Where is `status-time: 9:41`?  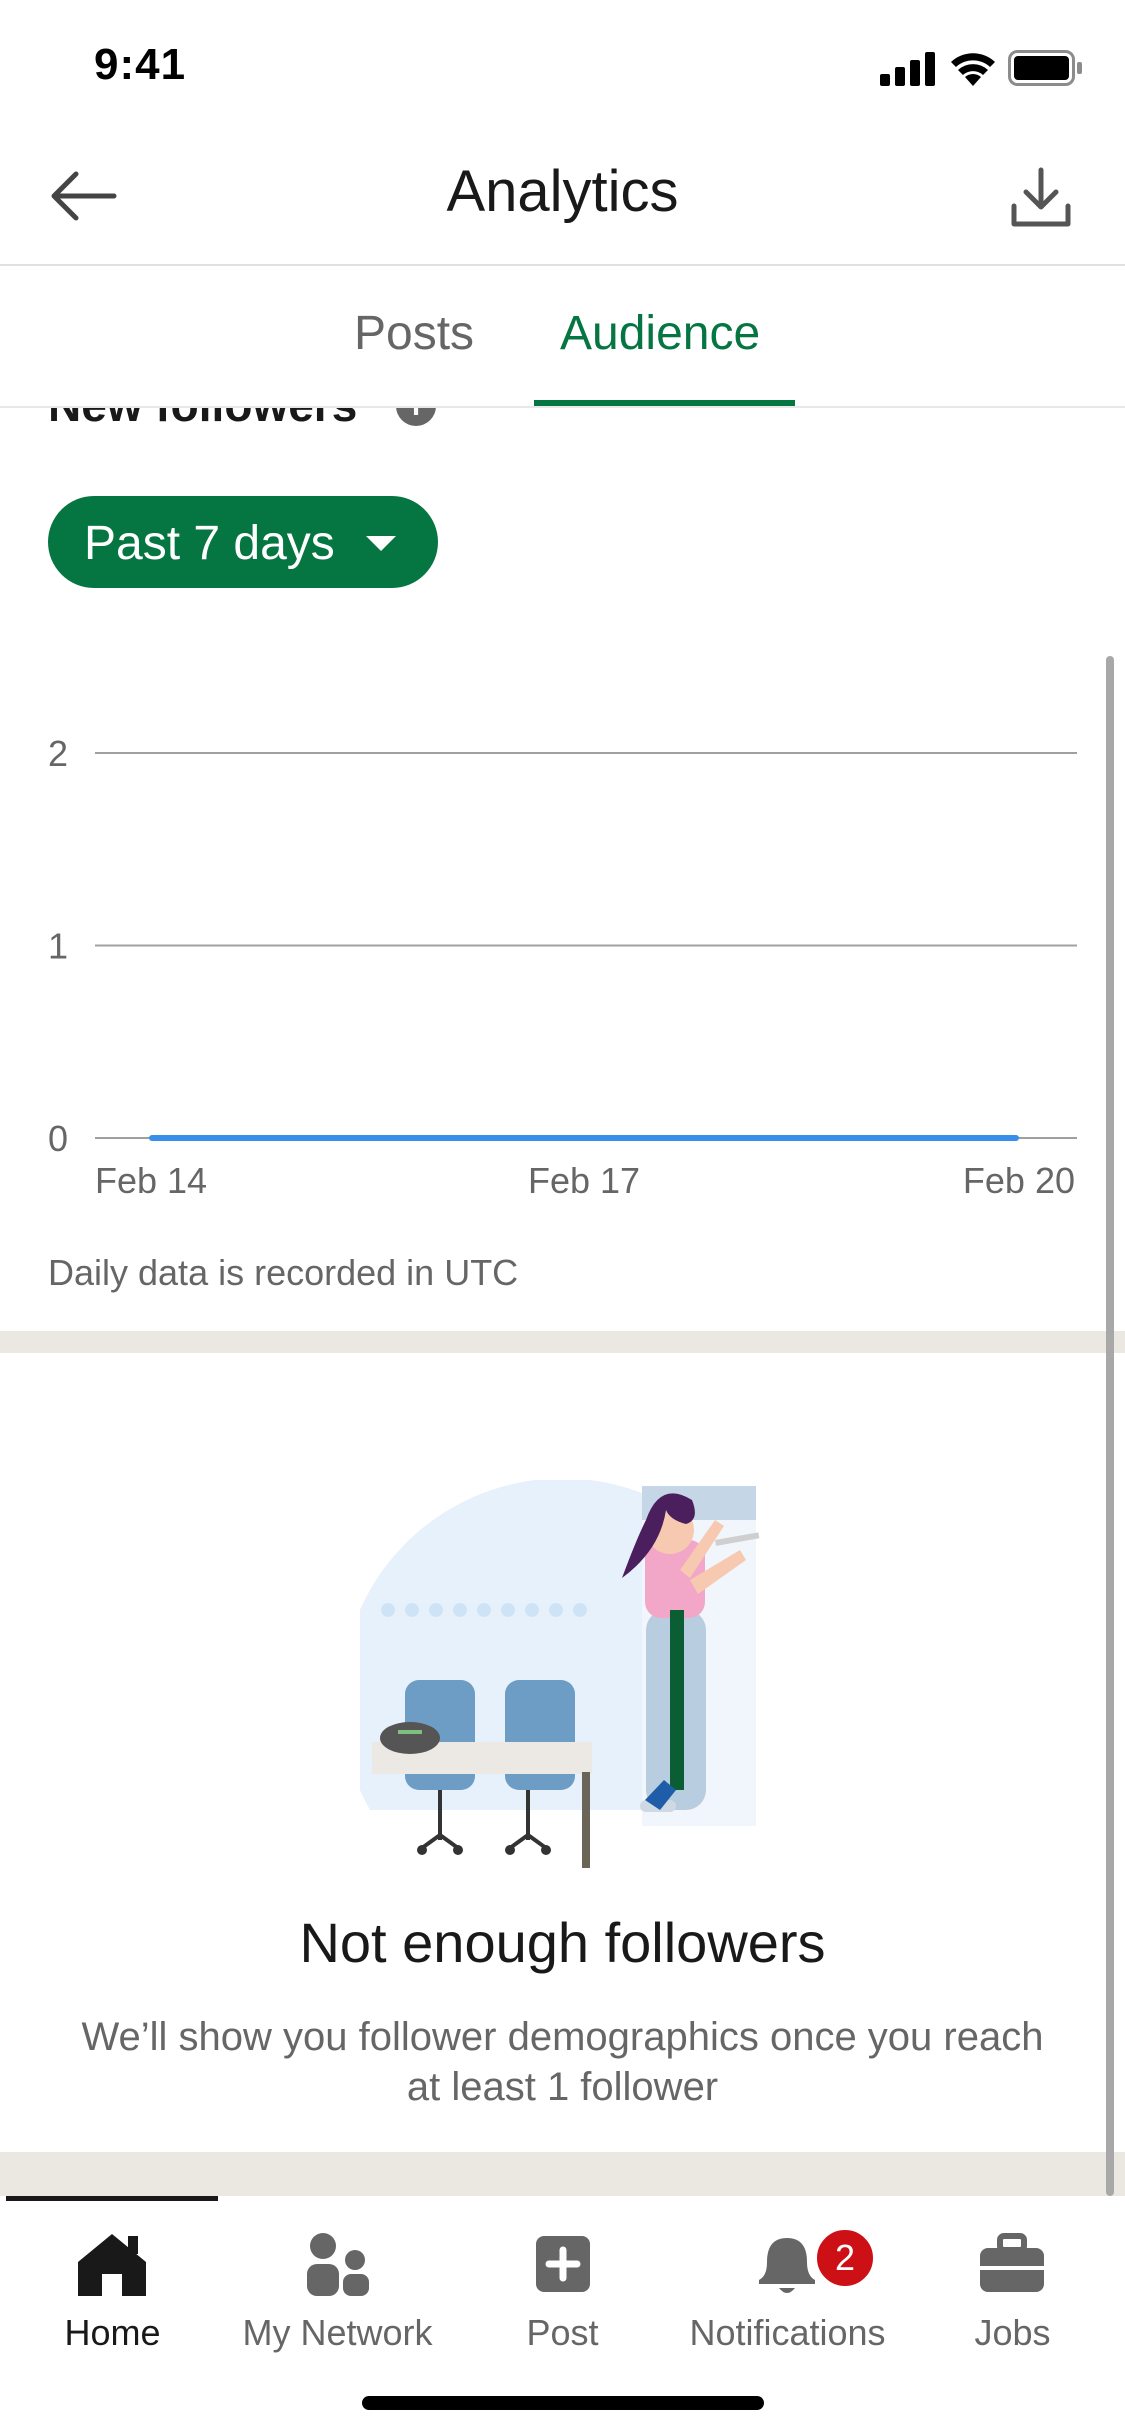 status-time: 9:41 is located at coordinates (140, 64).